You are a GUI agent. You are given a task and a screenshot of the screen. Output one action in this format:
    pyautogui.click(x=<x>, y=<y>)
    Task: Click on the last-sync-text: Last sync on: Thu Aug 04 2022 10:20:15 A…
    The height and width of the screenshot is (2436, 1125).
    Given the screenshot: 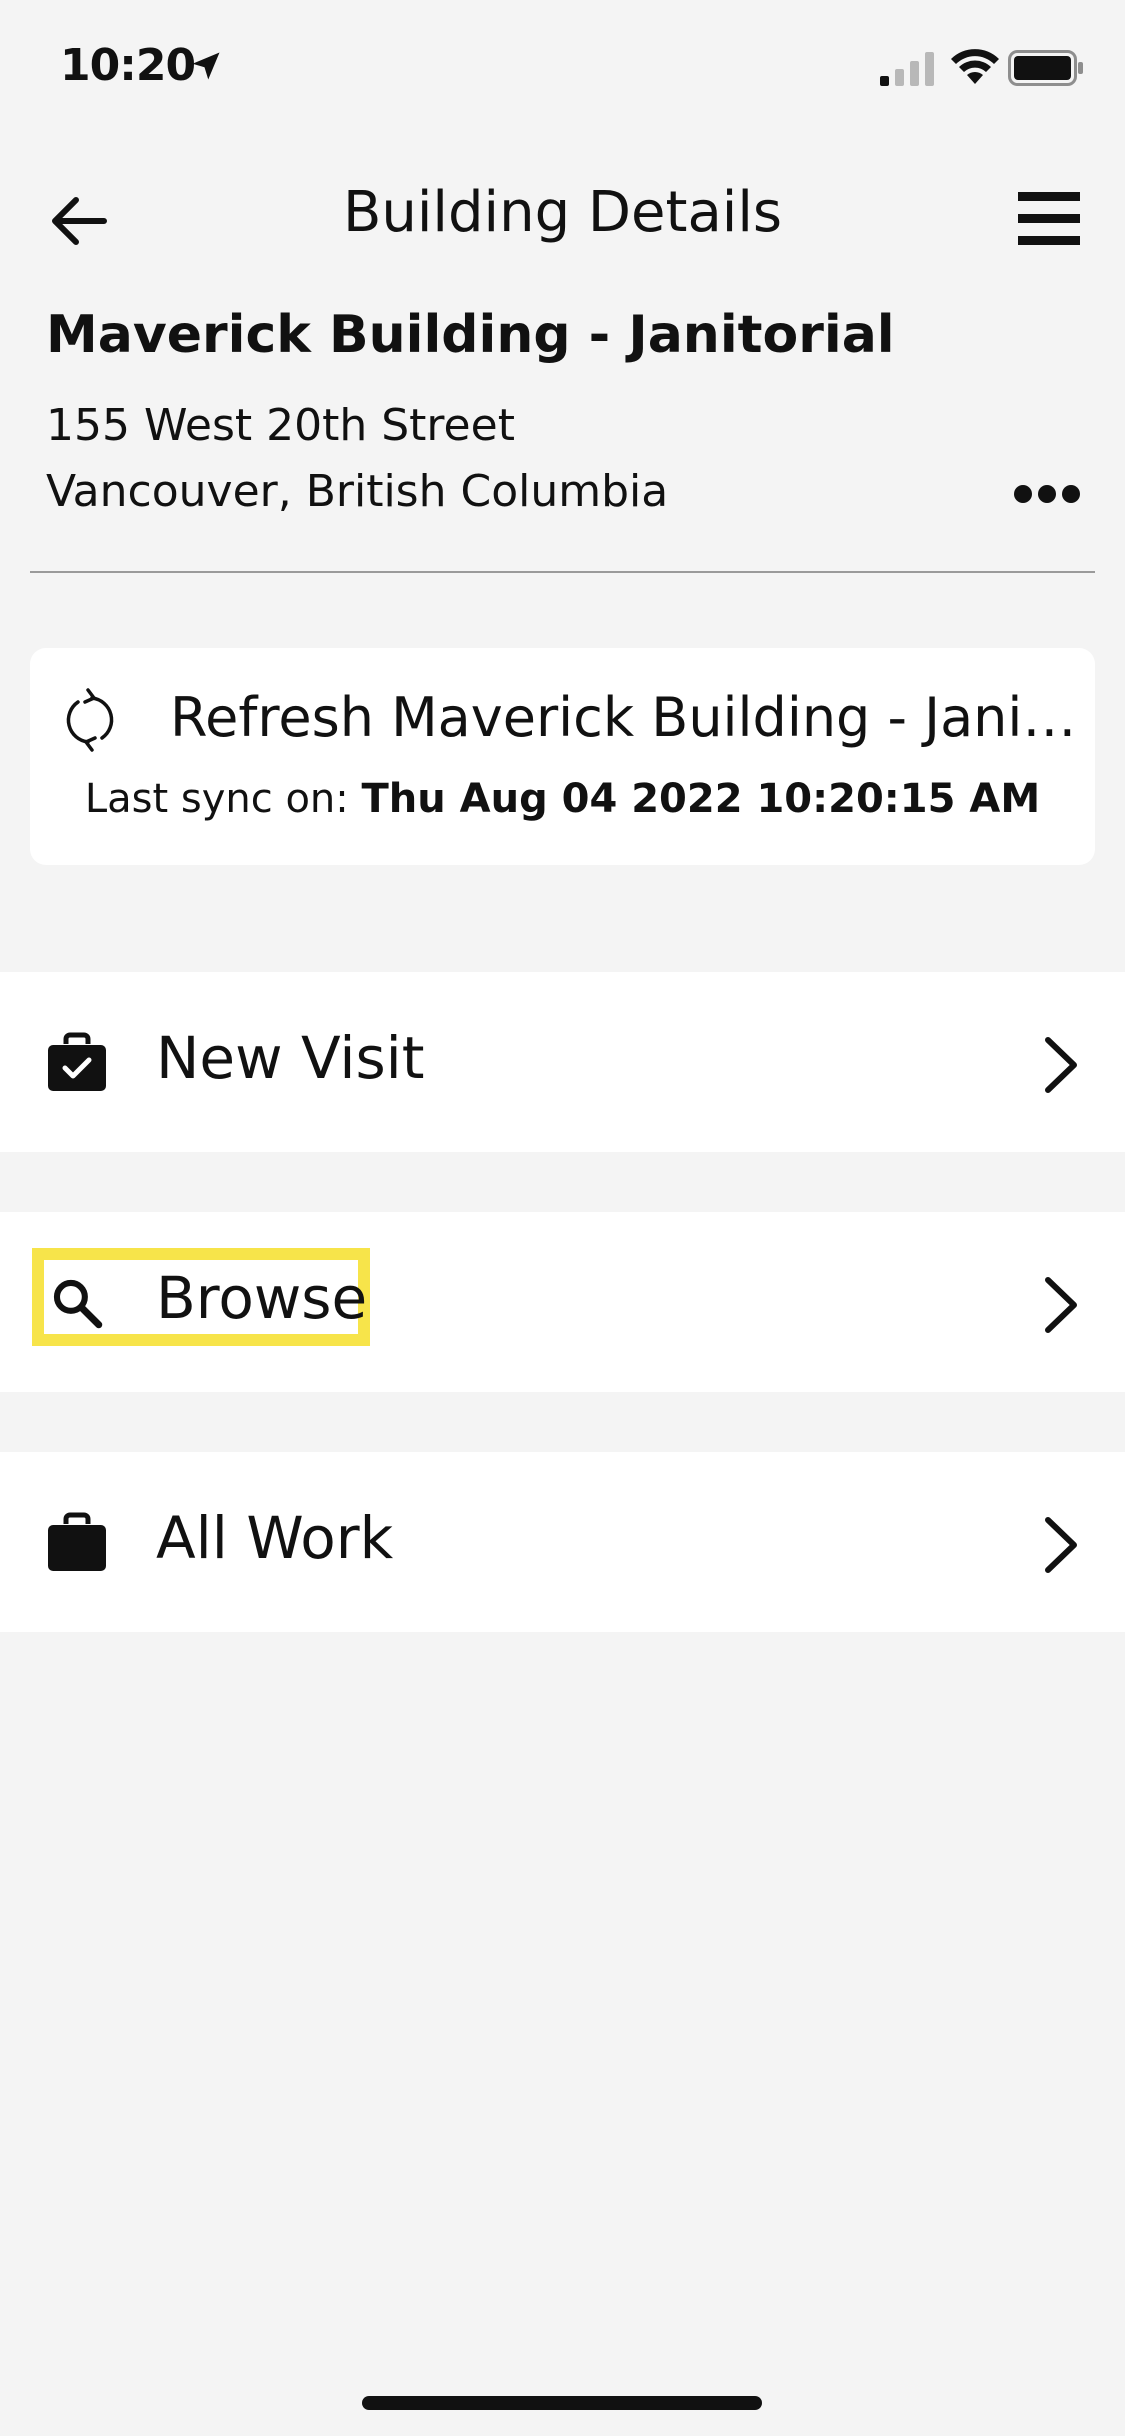 What is the action you would take?
    pyautogui.click(x=562, y=799)
    